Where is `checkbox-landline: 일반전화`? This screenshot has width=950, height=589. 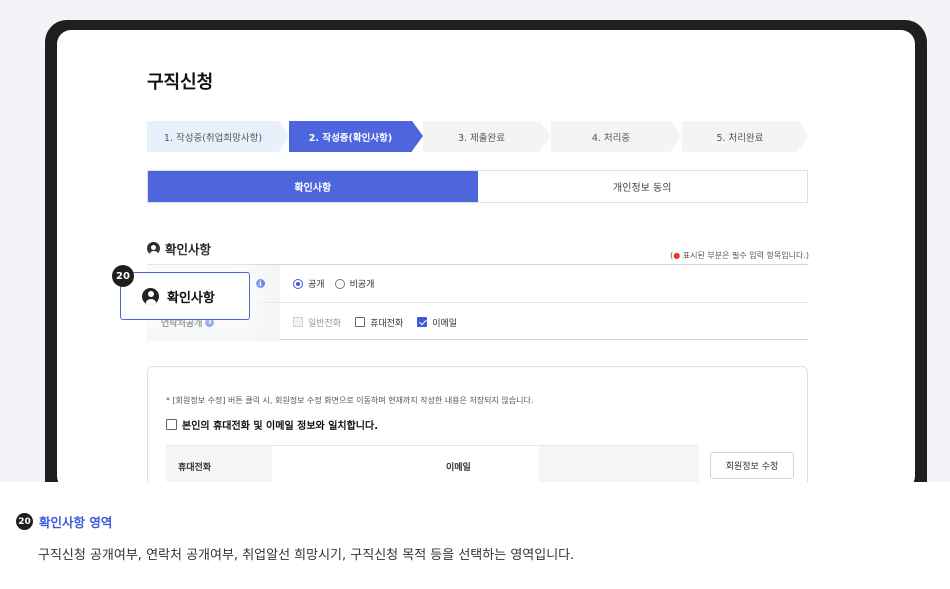
checkbox-landline: 일반전화 is located at coordinates (317, 322).